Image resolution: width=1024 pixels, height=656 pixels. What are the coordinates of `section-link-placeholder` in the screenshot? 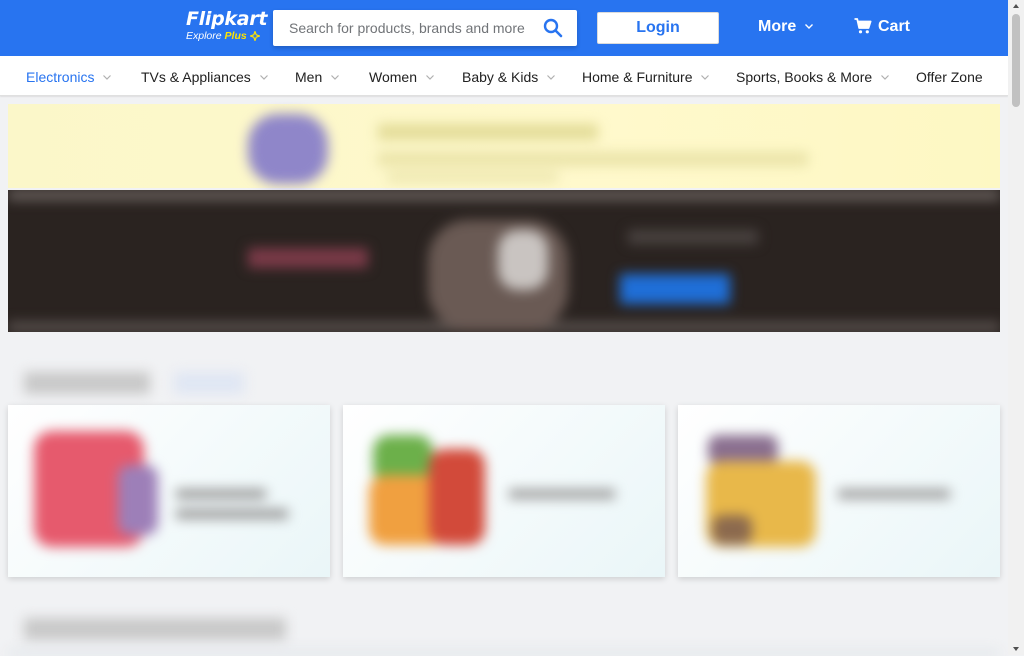 It's located at (209, 383).